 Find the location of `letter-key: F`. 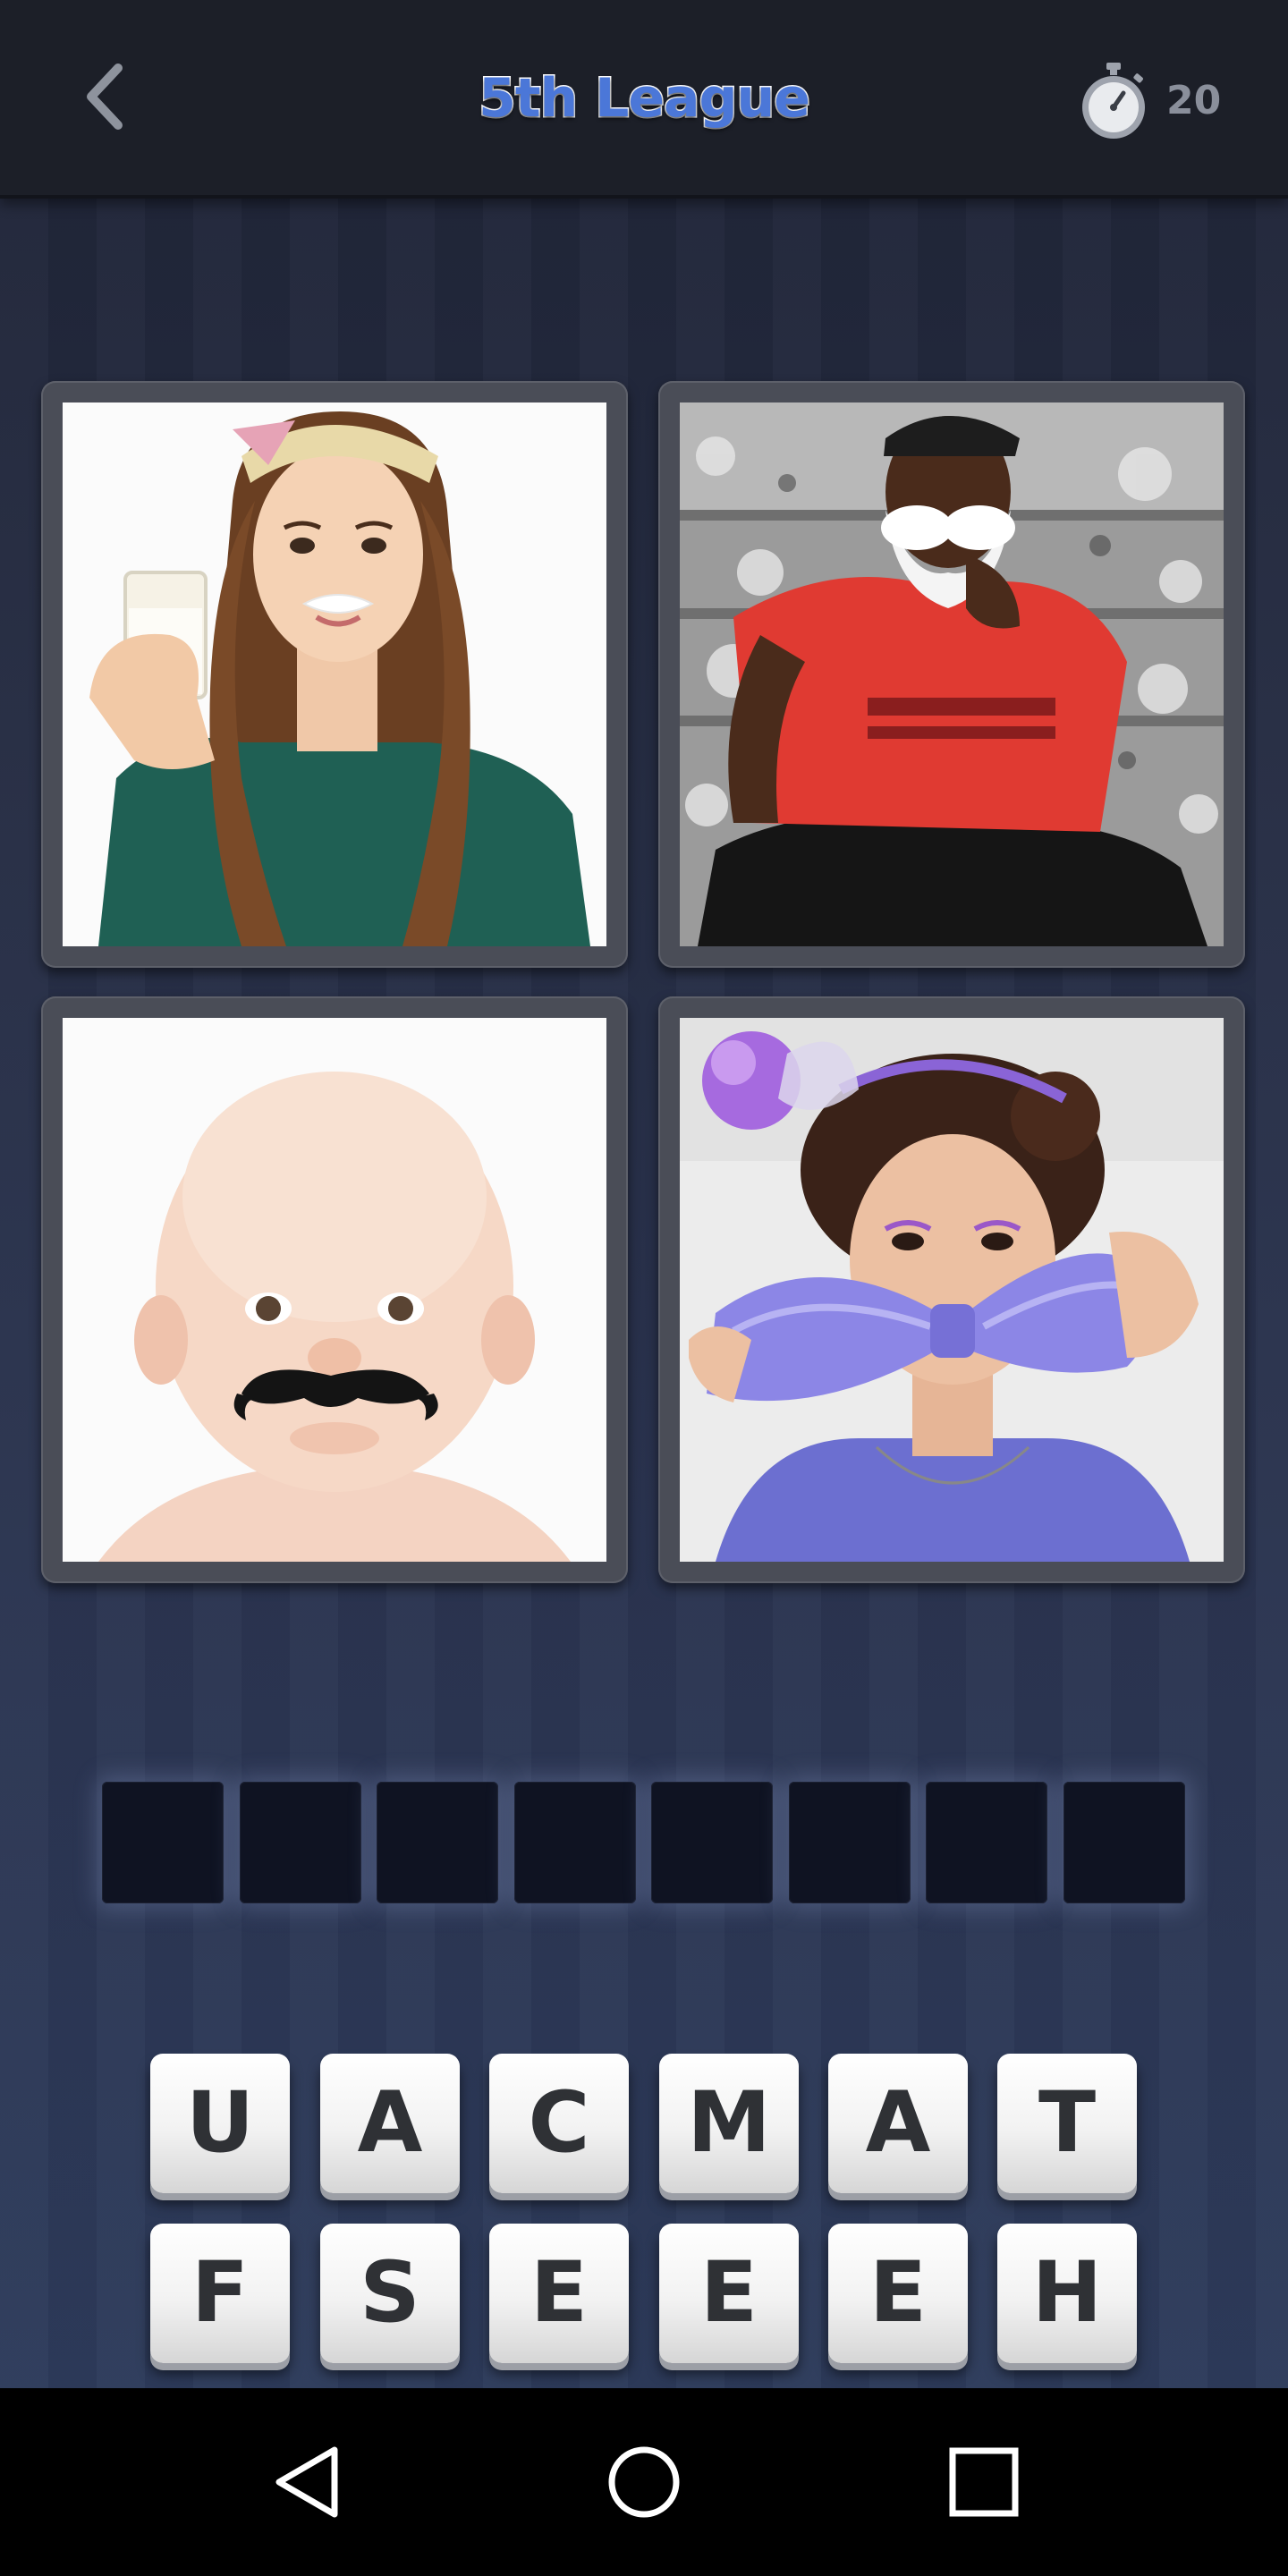

letter-key: F is located at coordinates (220, 2293).